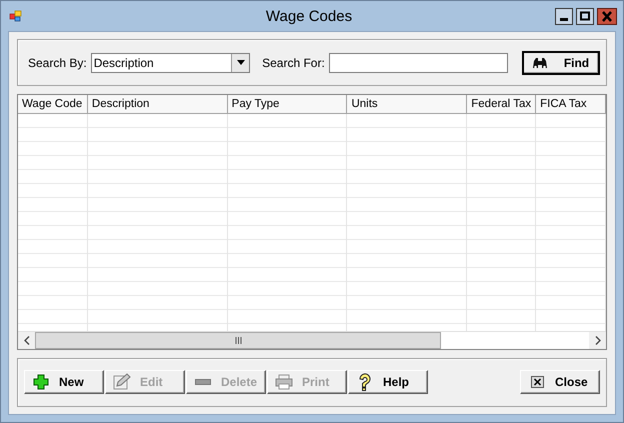 Image resolution: width=624 pixels, height=423 pixels. I want to click on maximize-icon, so click(585, 16).